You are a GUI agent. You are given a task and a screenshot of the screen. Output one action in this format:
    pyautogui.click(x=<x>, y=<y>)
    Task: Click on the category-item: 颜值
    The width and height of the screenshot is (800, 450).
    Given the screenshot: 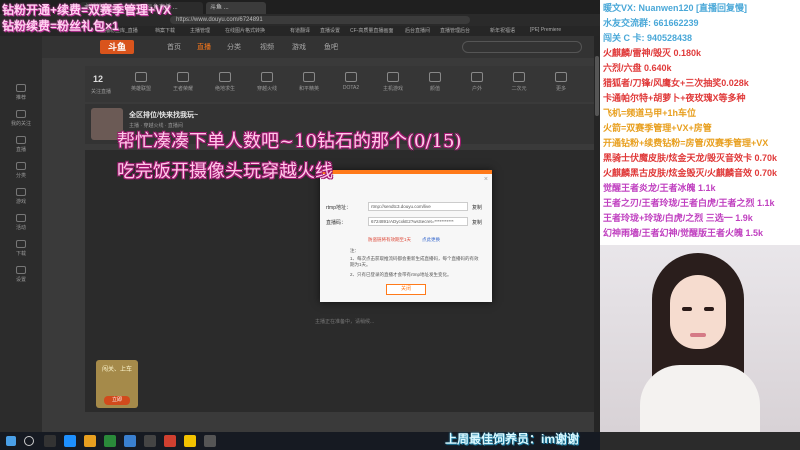 What is the action you would take?
    pyautogui.click(x=435, y=82)
    